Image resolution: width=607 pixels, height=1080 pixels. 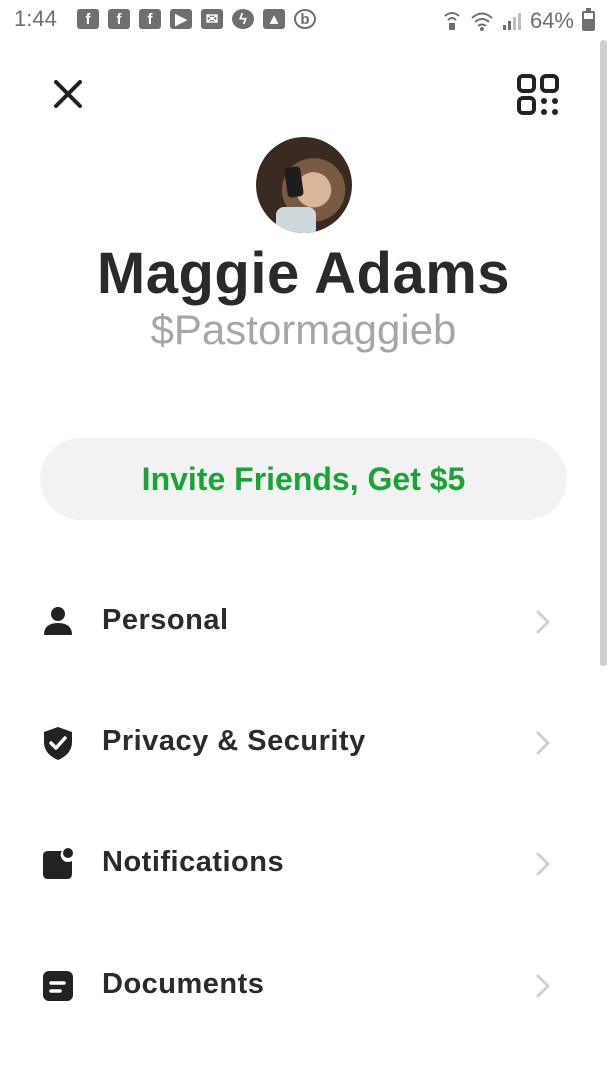 What do you see at coordinates (243, 19) in the screenshot?
I see `messenger-icon: ϟ` at bounding box center [243, 19].